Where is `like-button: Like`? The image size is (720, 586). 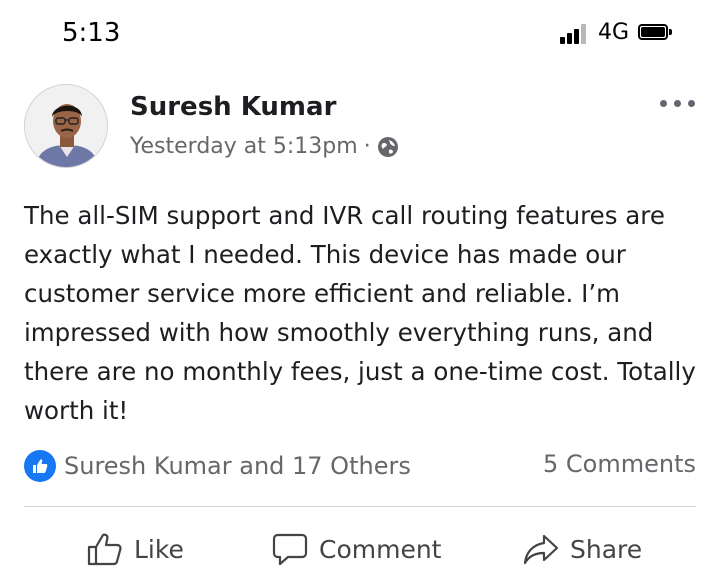 like-button: Like is located at coordinates (135, 549).